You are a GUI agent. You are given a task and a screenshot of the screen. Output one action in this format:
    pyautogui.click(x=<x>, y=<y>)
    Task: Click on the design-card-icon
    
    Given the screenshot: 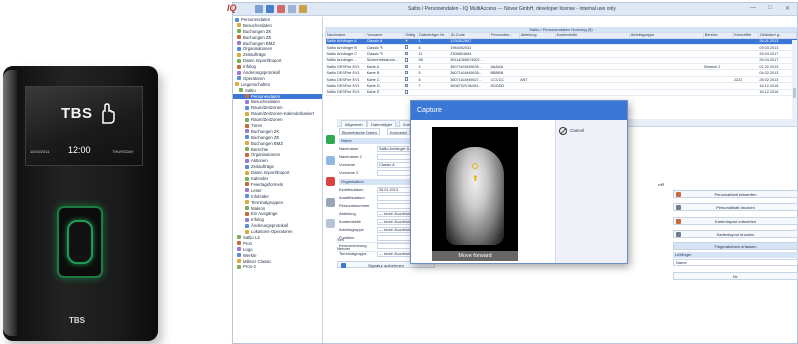 What is the action you would take?
    pyautogui.click(x=678, y=221)
    